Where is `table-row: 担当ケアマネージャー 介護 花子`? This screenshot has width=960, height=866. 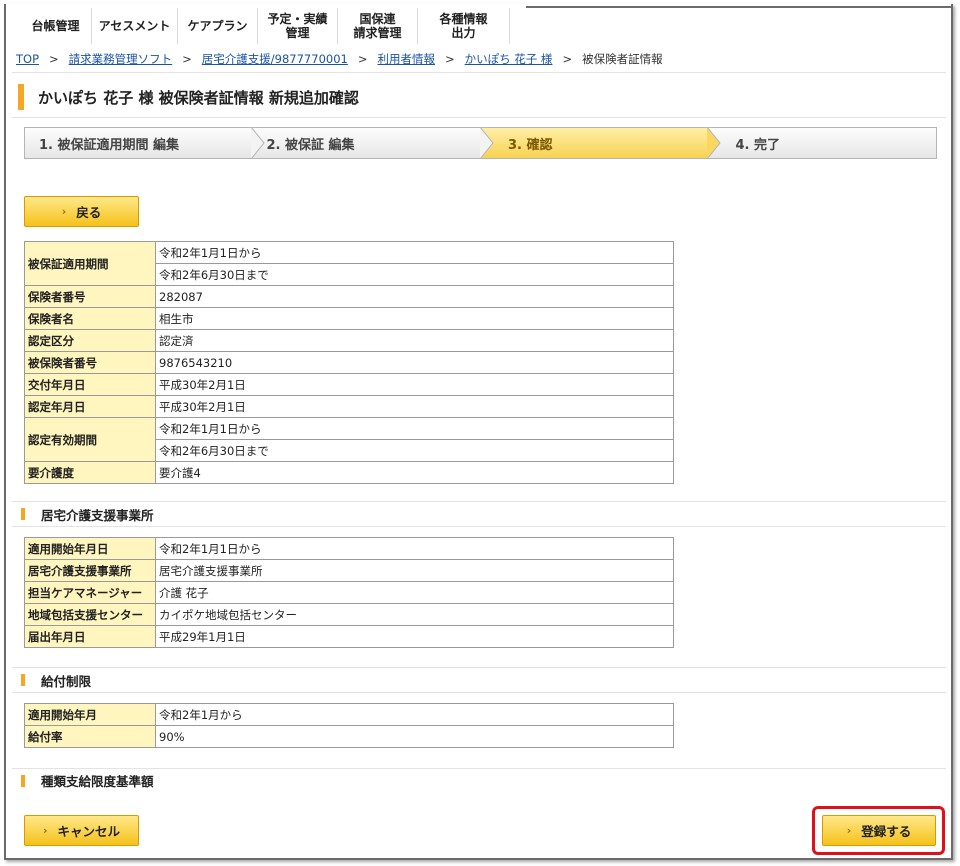 table-row: 担当ケアマネージャー 介護 花子 is located at coordinates (349, 592).